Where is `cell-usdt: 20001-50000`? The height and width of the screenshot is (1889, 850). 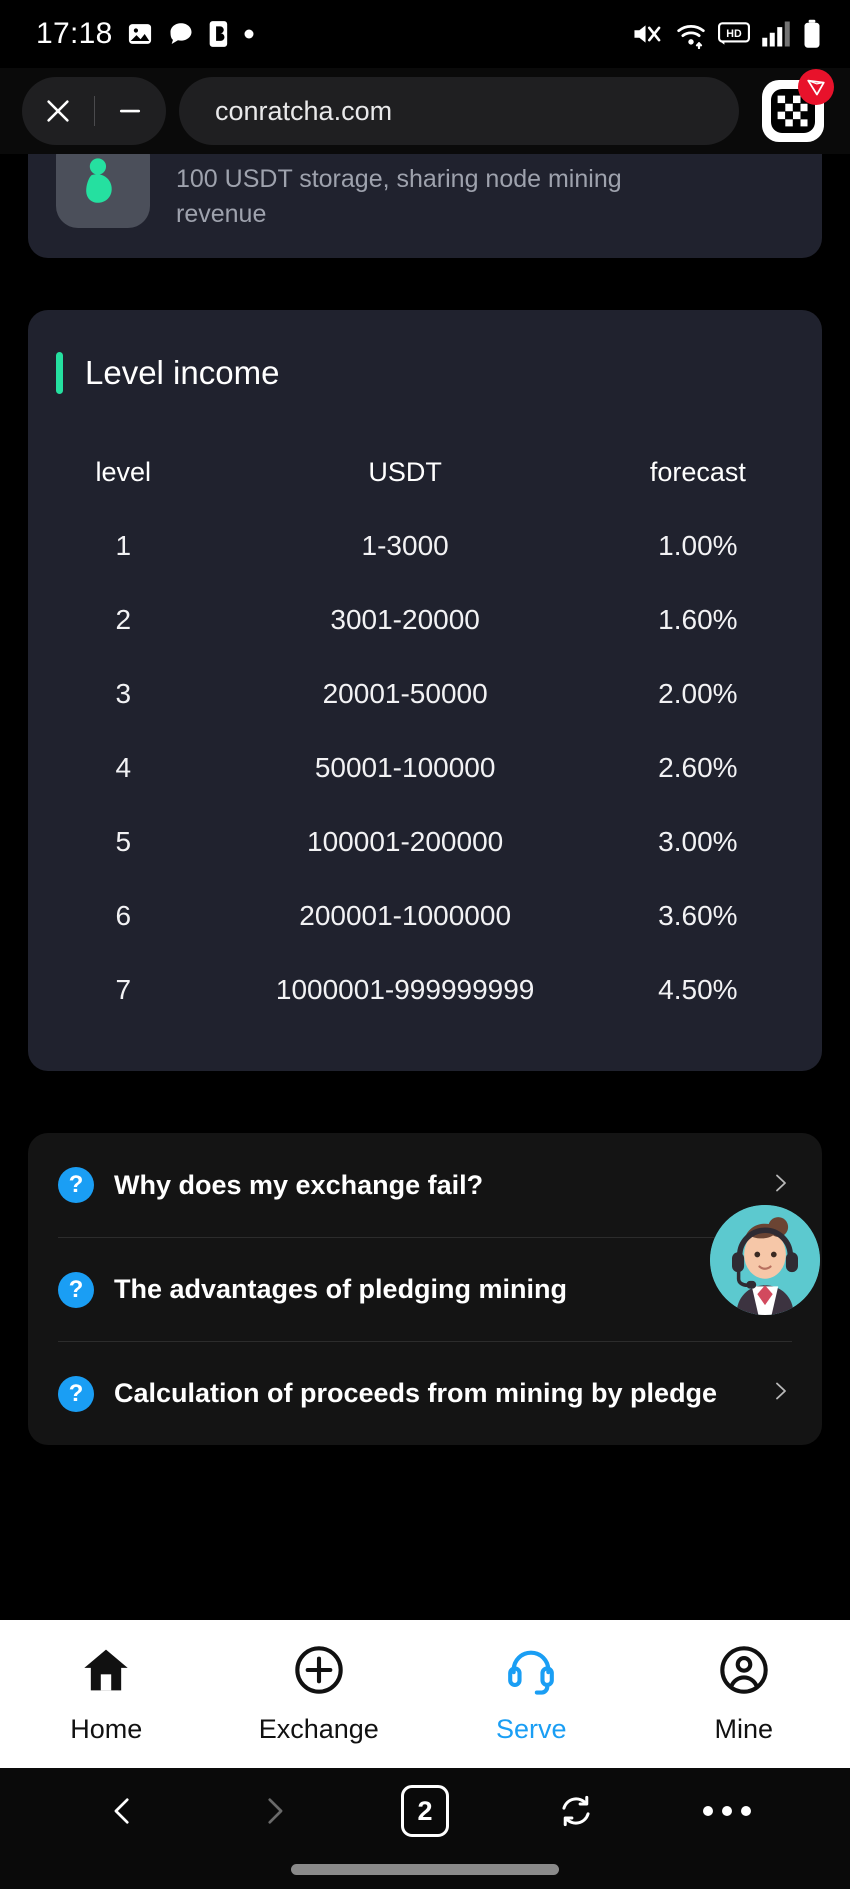
cell-usdt: 20001-50000 is located at coordinates (405, 693).